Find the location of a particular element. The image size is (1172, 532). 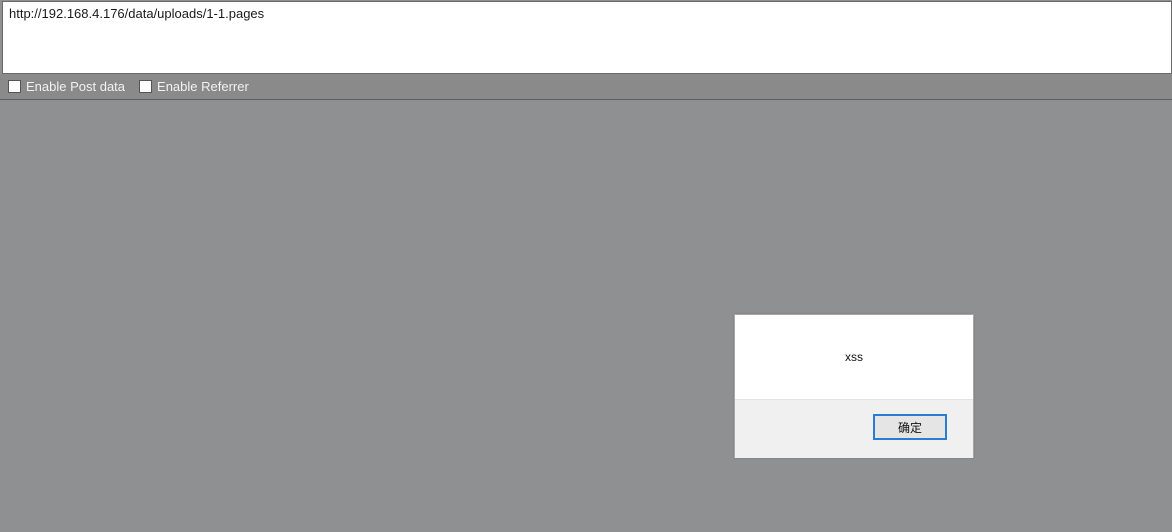

alert-dialog: xss 确定 is located at coordinates (854, 386).